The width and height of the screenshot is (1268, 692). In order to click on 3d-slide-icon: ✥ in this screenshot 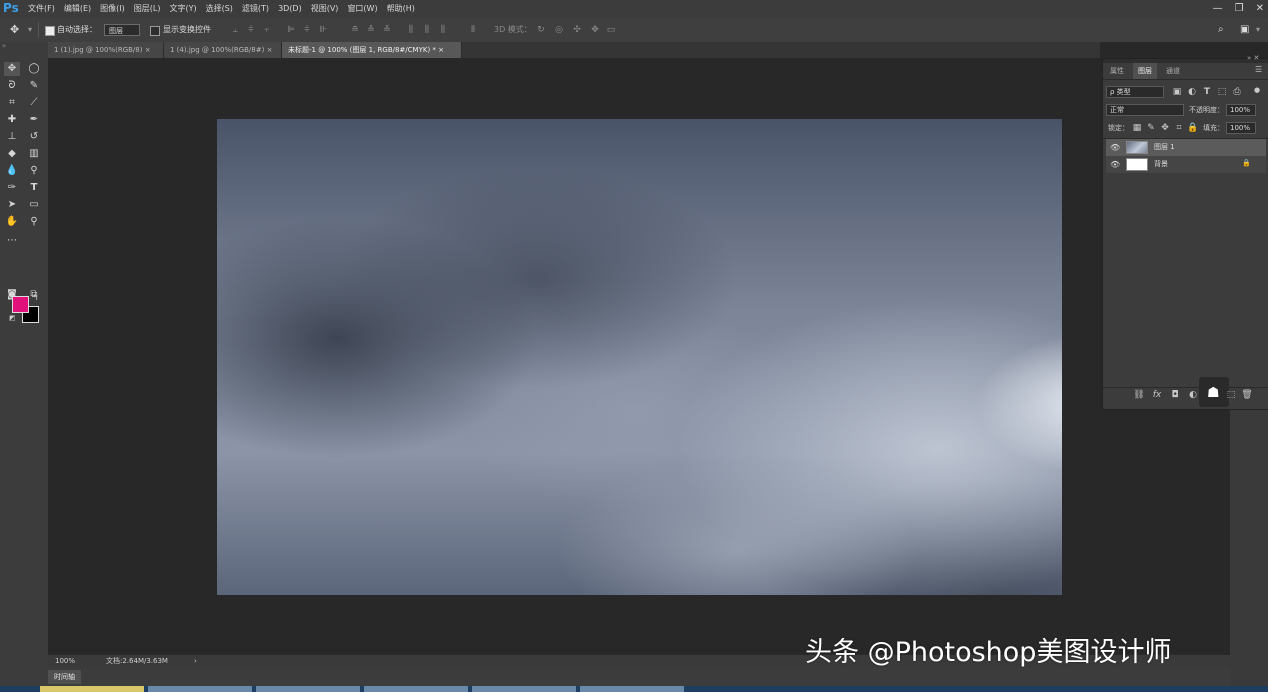, I will do `click(595, 30)`.